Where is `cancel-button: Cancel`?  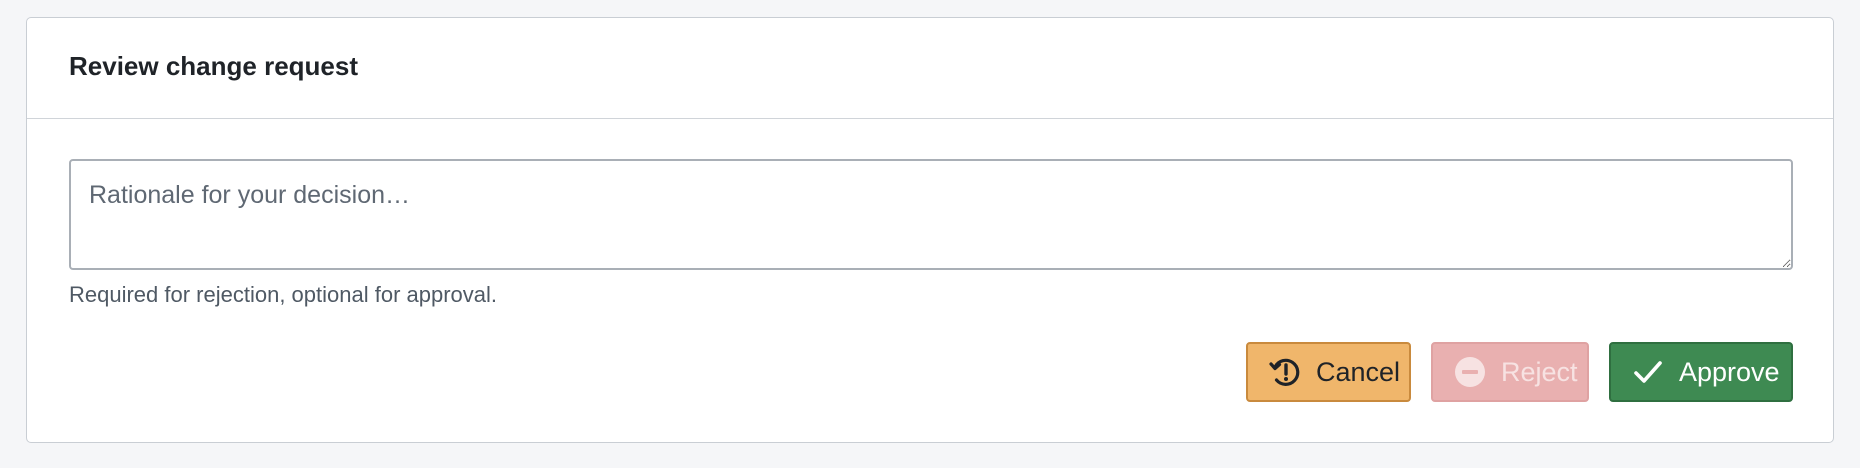 cancel-button: Cancel is located at coordinates (1328, 372).